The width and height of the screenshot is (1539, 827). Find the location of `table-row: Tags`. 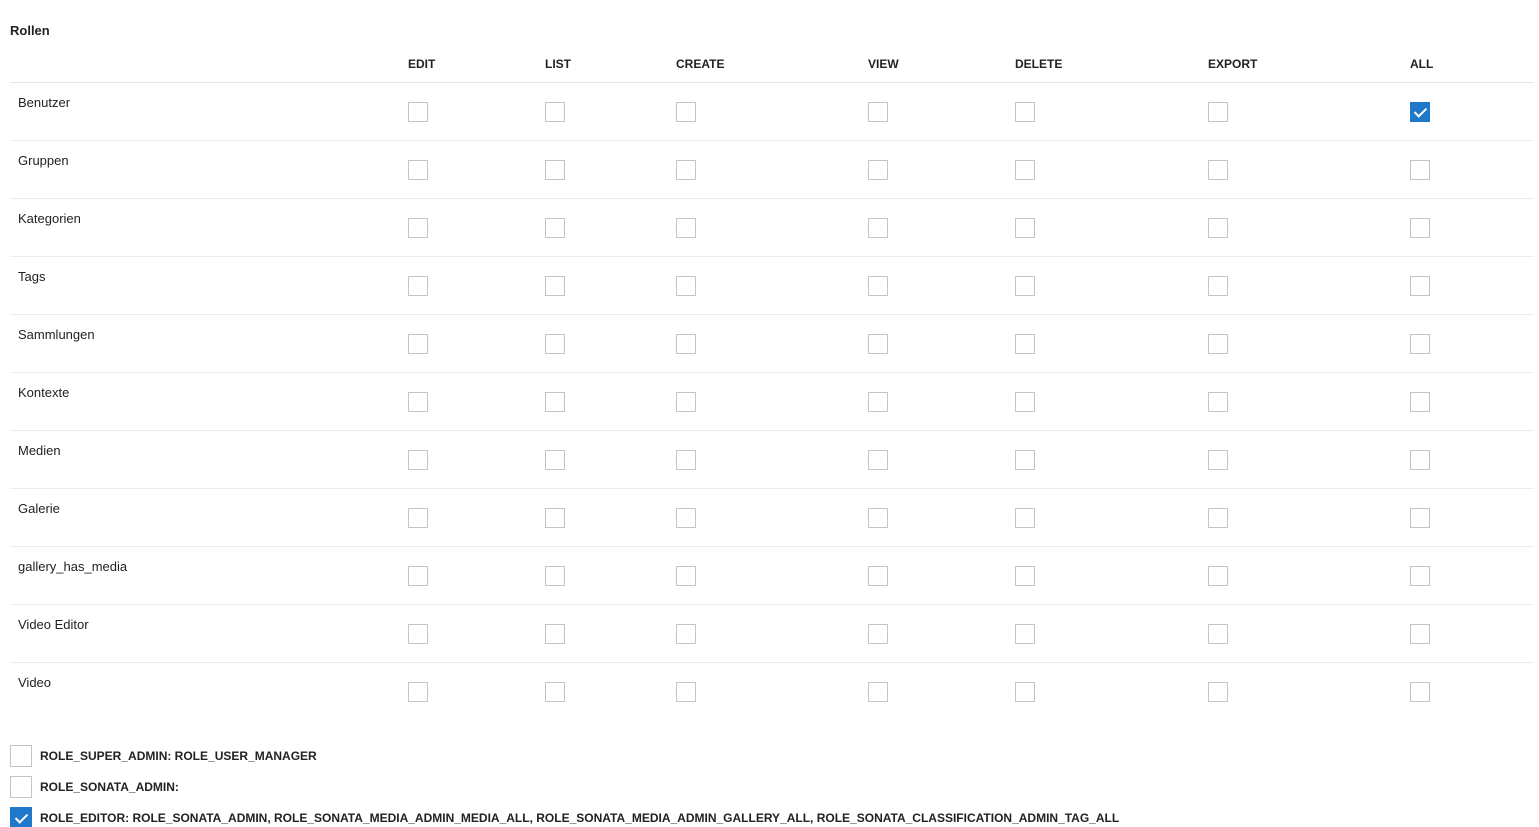

table-row: Tags is located at coordinates (772, 285).